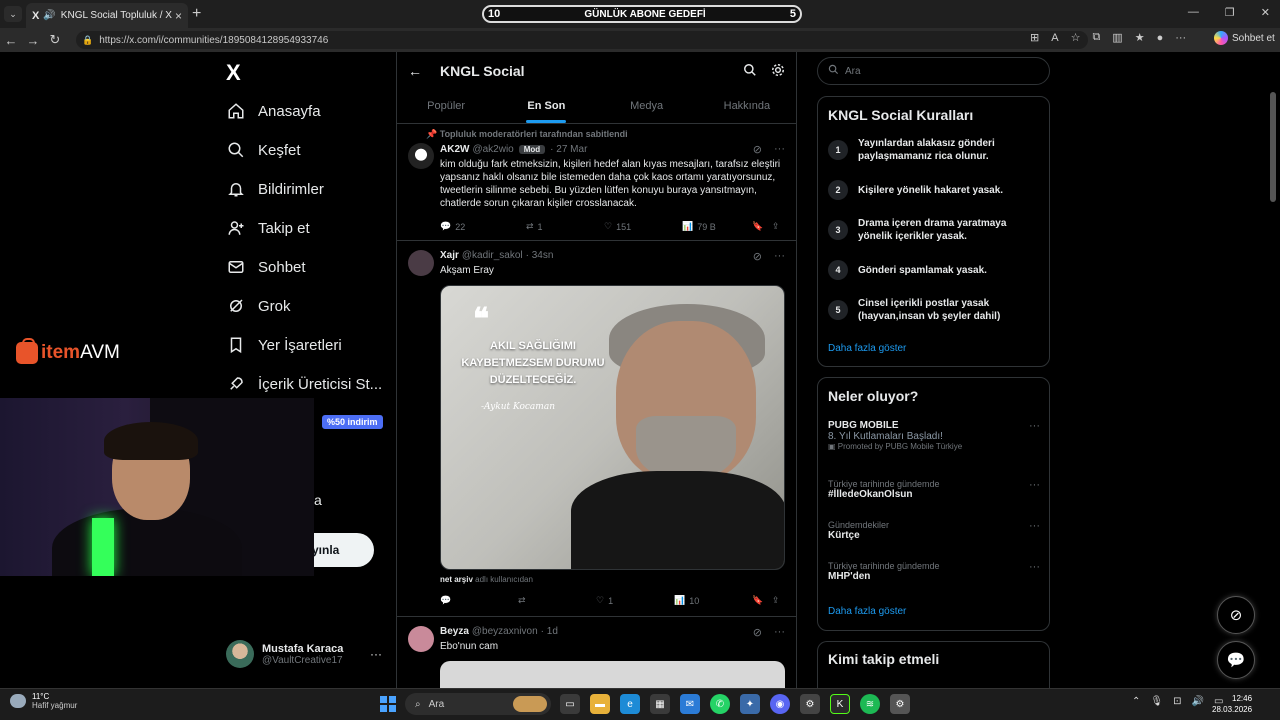  Describe the element at coordinates (840, 704) in the screenshot. I see `kick-icon: K` at that location.